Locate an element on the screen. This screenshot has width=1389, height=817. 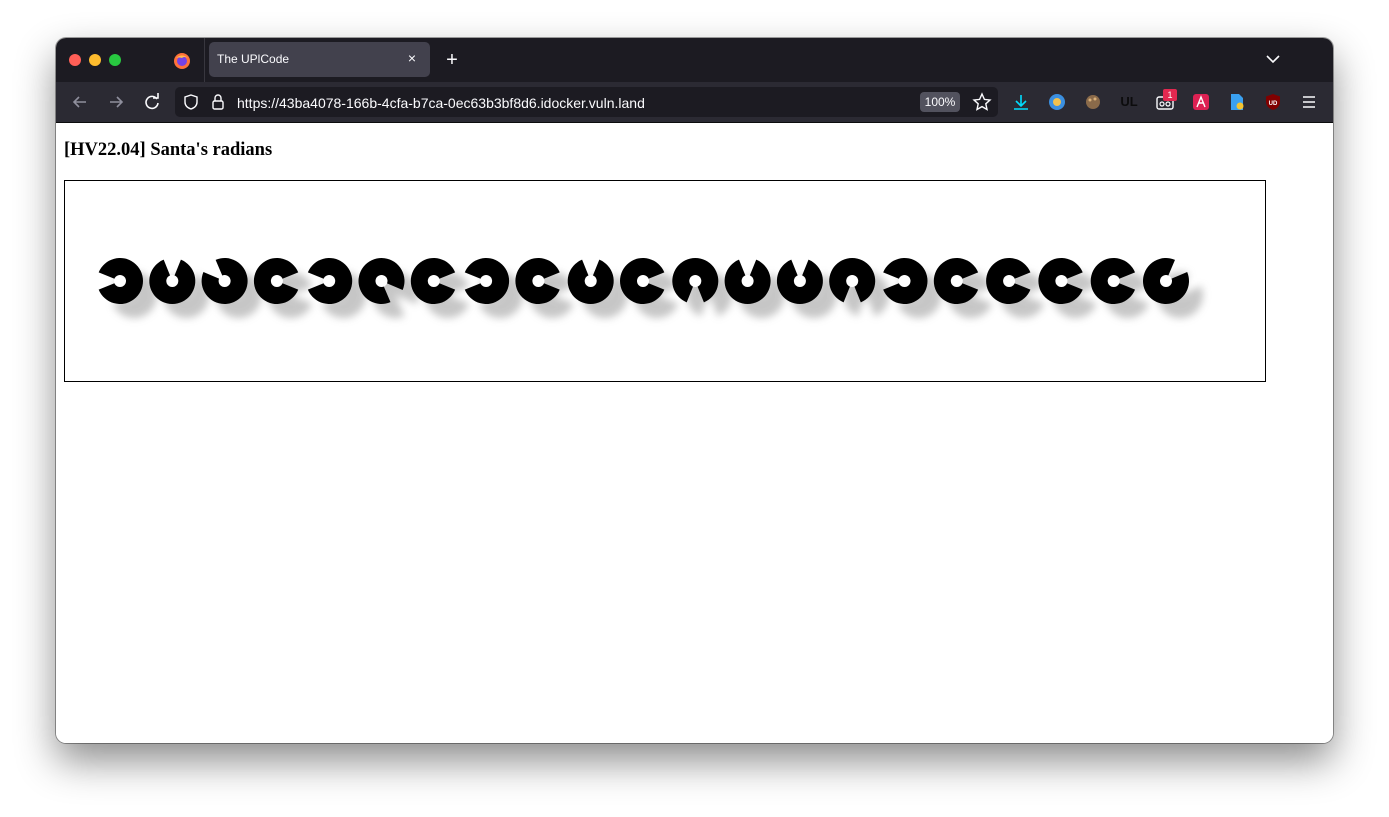
hamburger-menu-icon is located at coordinates (1309, 102).